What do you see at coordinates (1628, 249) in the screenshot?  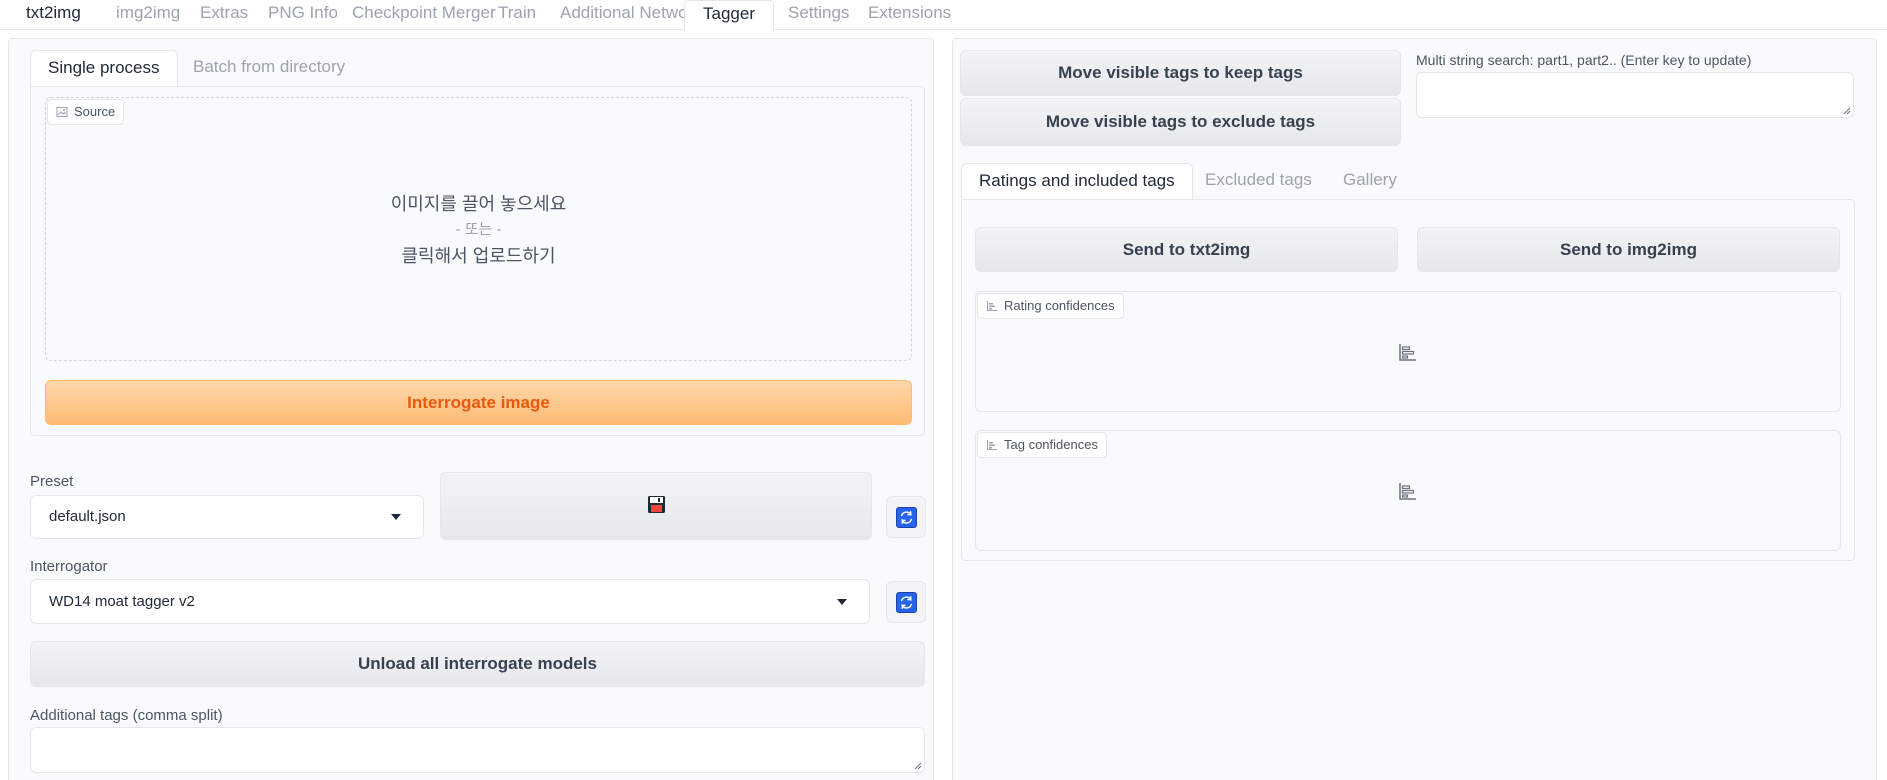 I see `send-to-img2img-button: Send to img2img` at bounding box center [1628, 249].